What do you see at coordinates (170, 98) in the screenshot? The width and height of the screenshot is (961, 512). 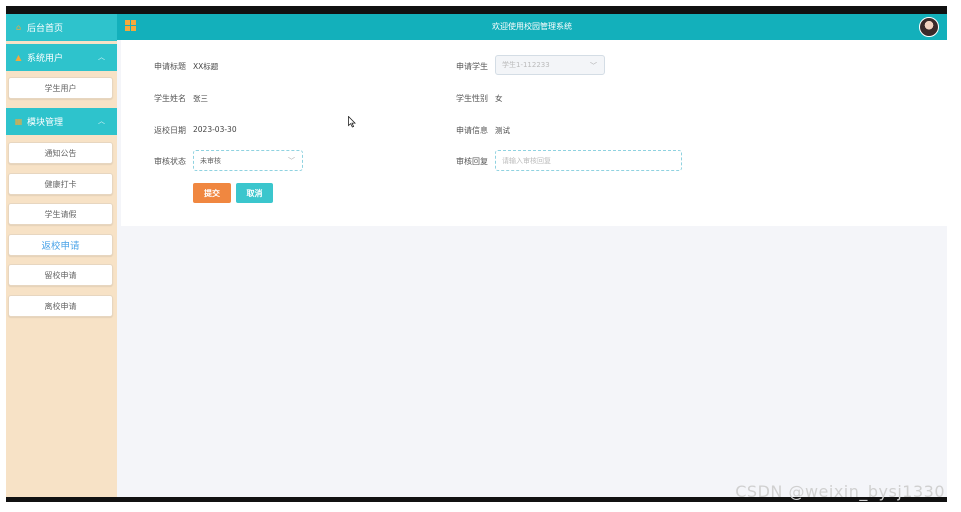 I see `name-label: 学生姓名` at bounding box center [170, 98].